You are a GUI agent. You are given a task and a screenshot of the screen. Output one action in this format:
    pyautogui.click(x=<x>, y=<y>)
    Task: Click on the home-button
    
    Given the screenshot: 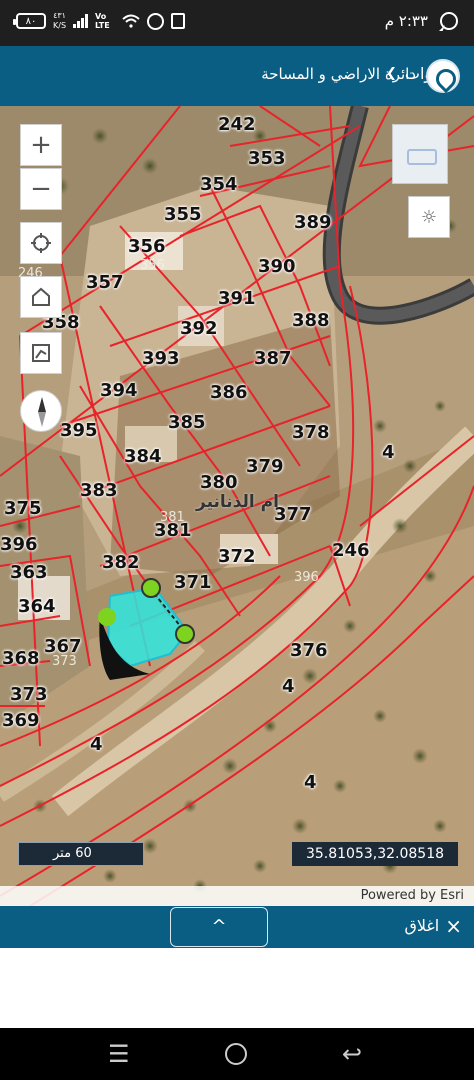 What is the action you would take?
    pyautogui.click(x=41, y=297)
    